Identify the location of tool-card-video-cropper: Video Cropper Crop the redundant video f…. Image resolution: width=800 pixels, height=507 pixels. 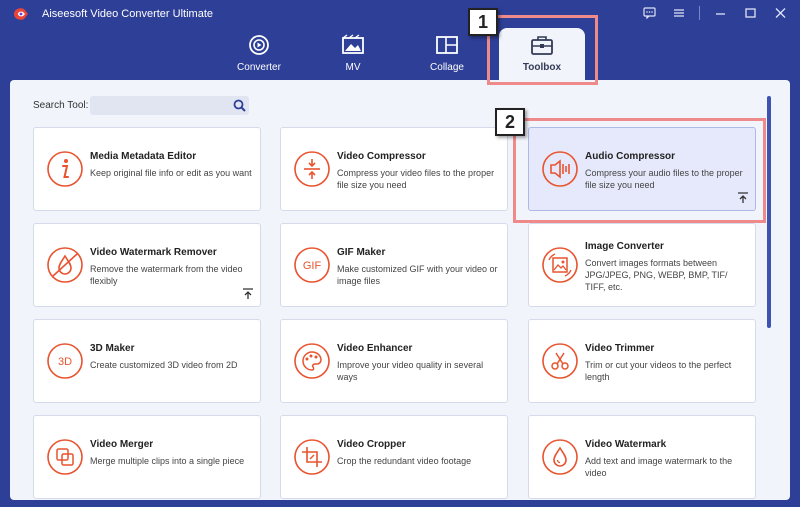
(394, 457).